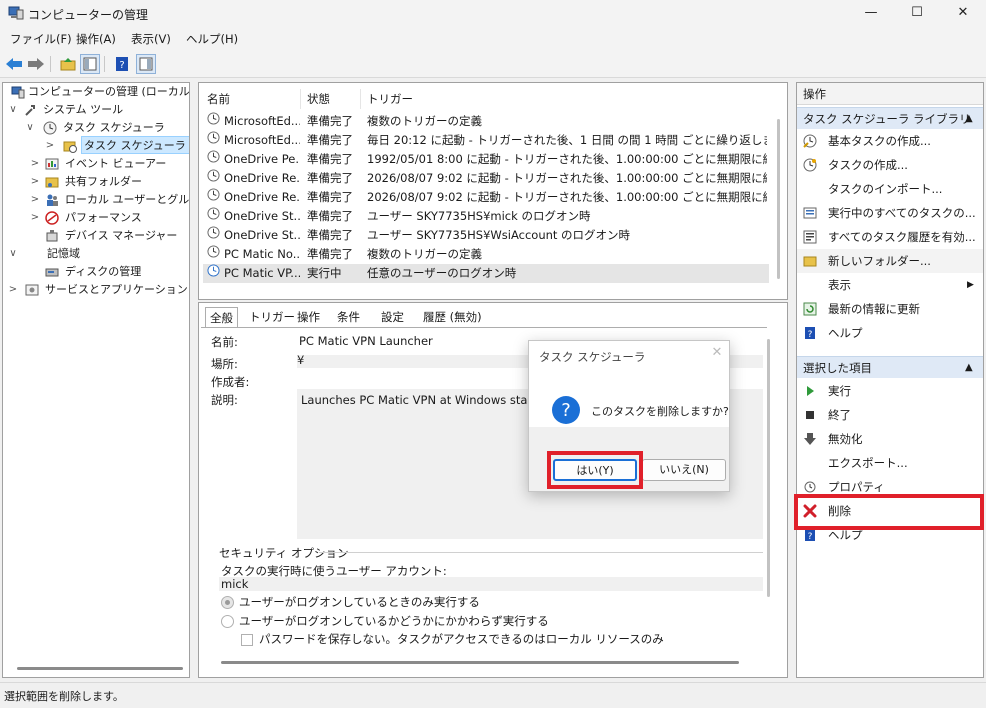 The image size is (986, 708). Describe the element at coordinates (890, 285) in the screenshot. I see `action-view: 表示 ▶` at that location.